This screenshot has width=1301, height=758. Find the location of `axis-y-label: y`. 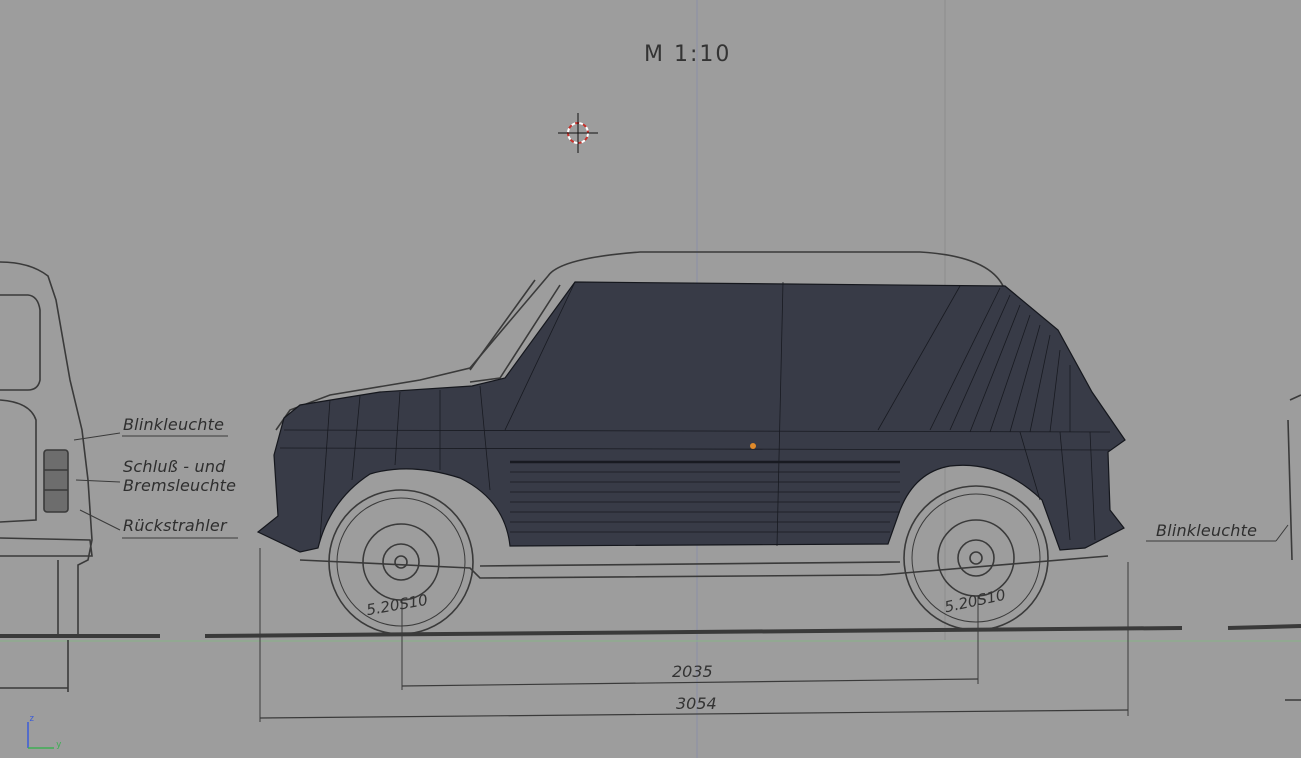

axis-y-label: y is located at coordinates (59, 745).